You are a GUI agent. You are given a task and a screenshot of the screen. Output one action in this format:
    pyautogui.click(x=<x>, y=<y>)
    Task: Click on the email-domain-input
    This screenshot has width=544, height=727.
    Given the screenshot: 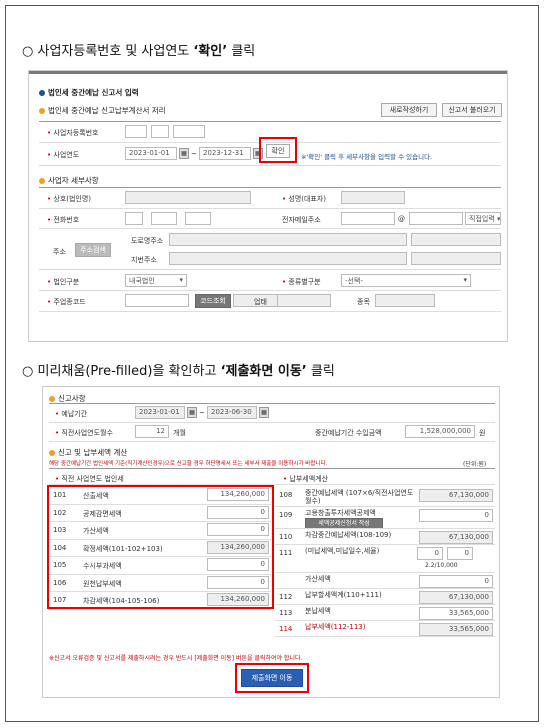 What is the action you would take?
    pyautogui.click(x=436, y=218)
    